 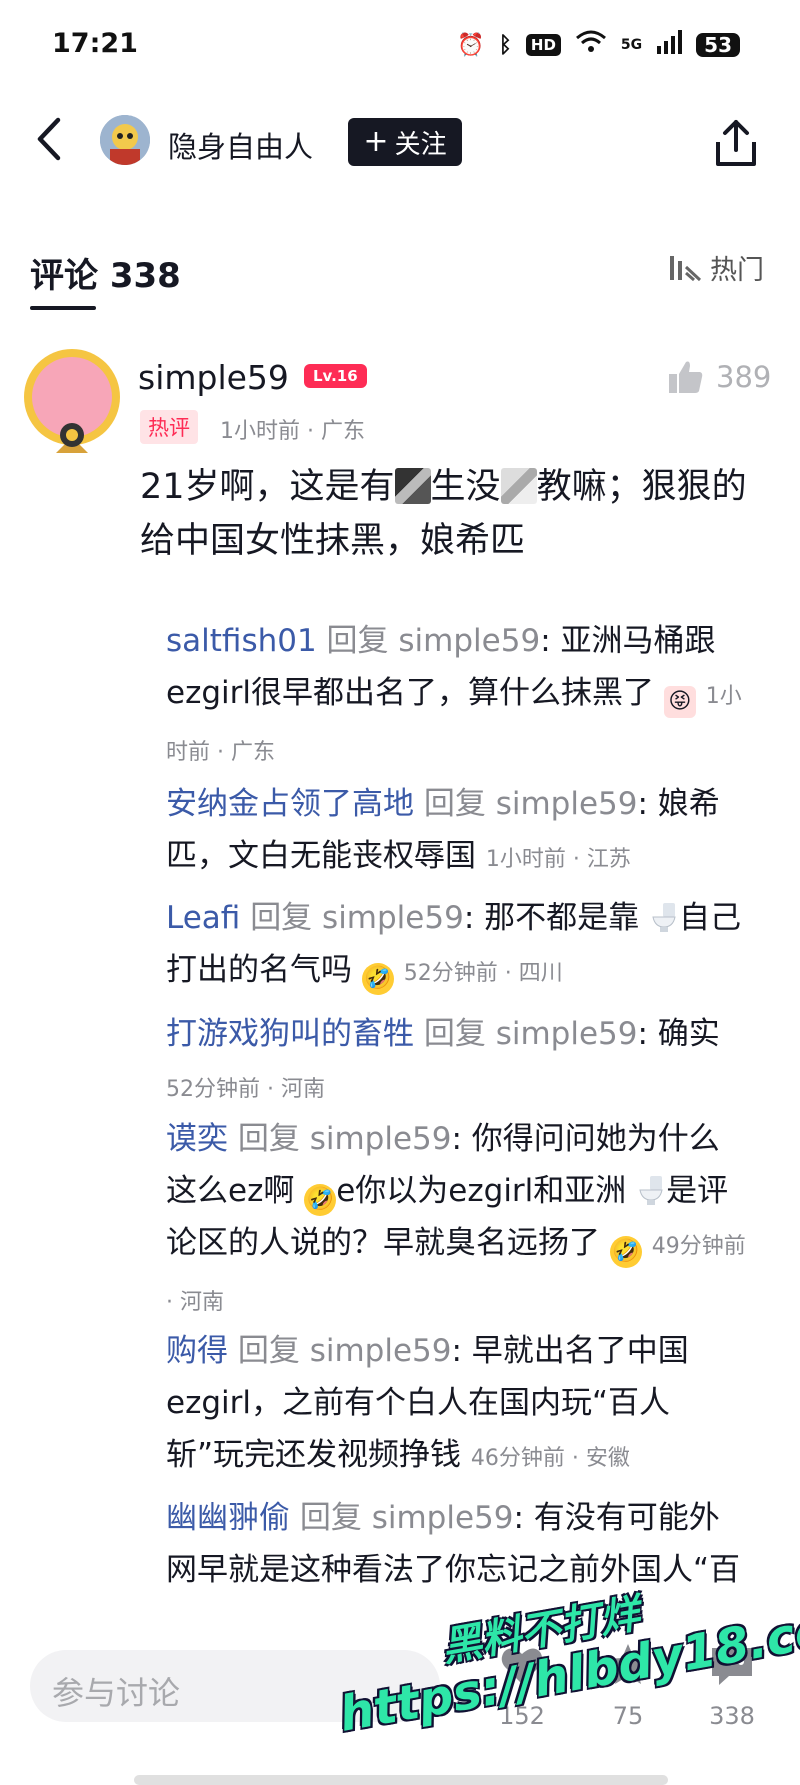 I want to click on reply-meta: 46分钟前 · 安徽, so click(x=550, y=1458).